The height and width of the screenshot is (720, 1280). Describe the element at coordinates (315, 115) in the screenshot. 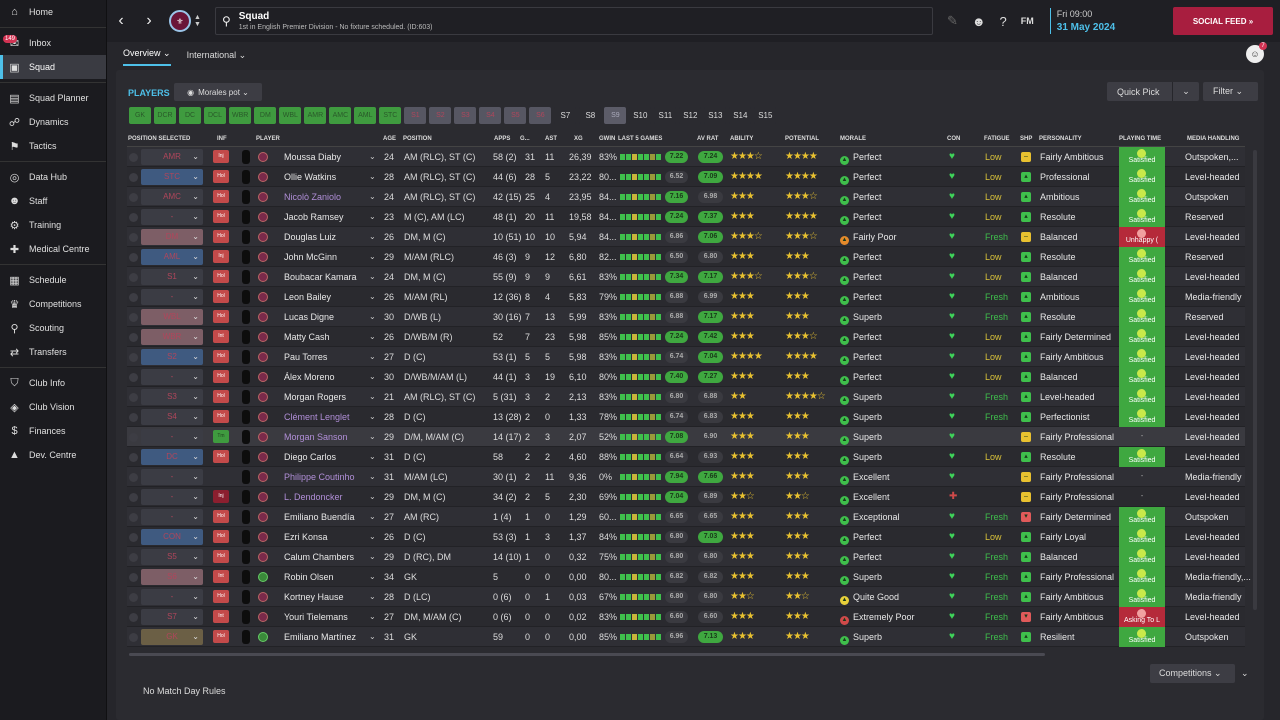

I see `position-button-amr: AMR` at that location.